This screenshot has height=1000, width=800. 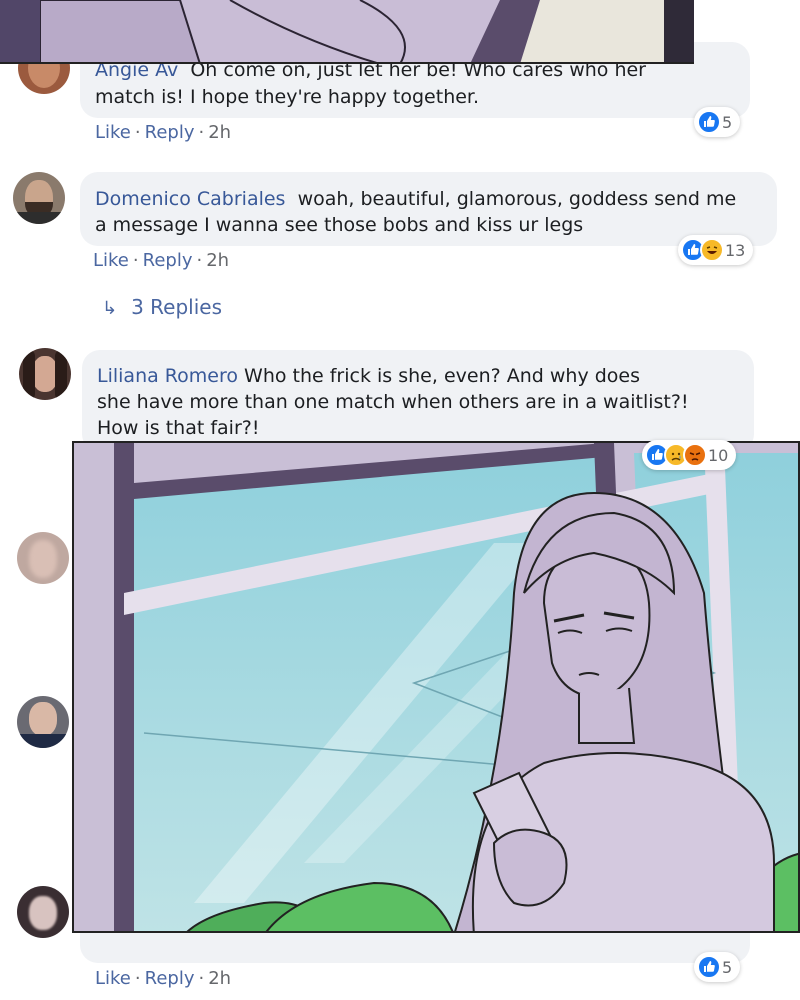 What do you see at coordinates (415, 948) in the screenshot?
I see `comment-bubble` at bounding box center [415, 948].